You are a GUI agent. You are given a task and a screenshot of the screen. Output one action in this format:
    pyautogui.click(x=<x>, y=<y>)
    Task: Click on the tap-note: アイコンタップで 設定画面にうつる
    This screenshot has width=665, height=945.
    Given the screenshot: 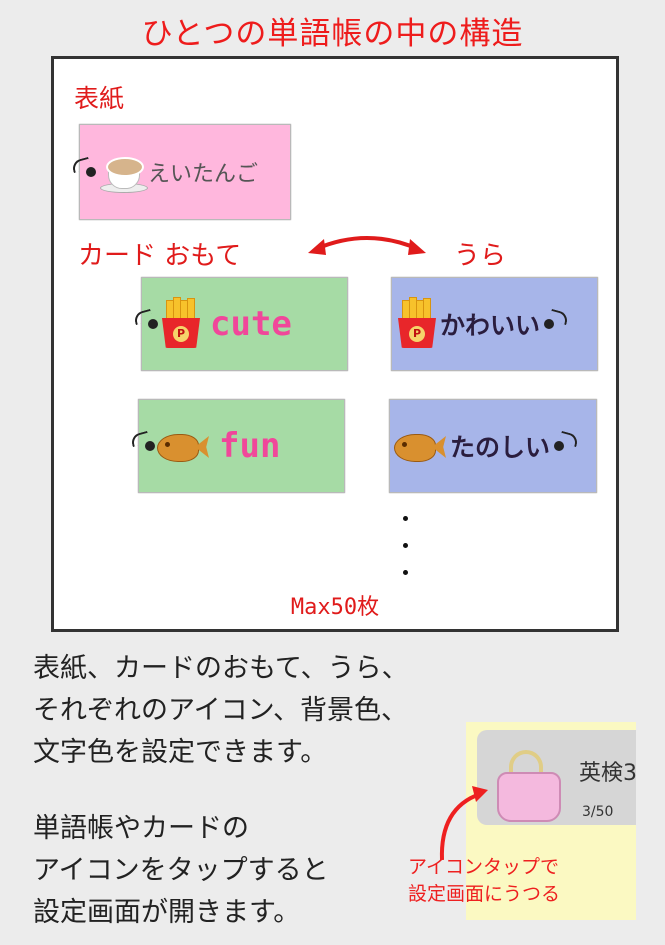 What is the action you would take?
    pyautogui.click(x=484, y=880)
    